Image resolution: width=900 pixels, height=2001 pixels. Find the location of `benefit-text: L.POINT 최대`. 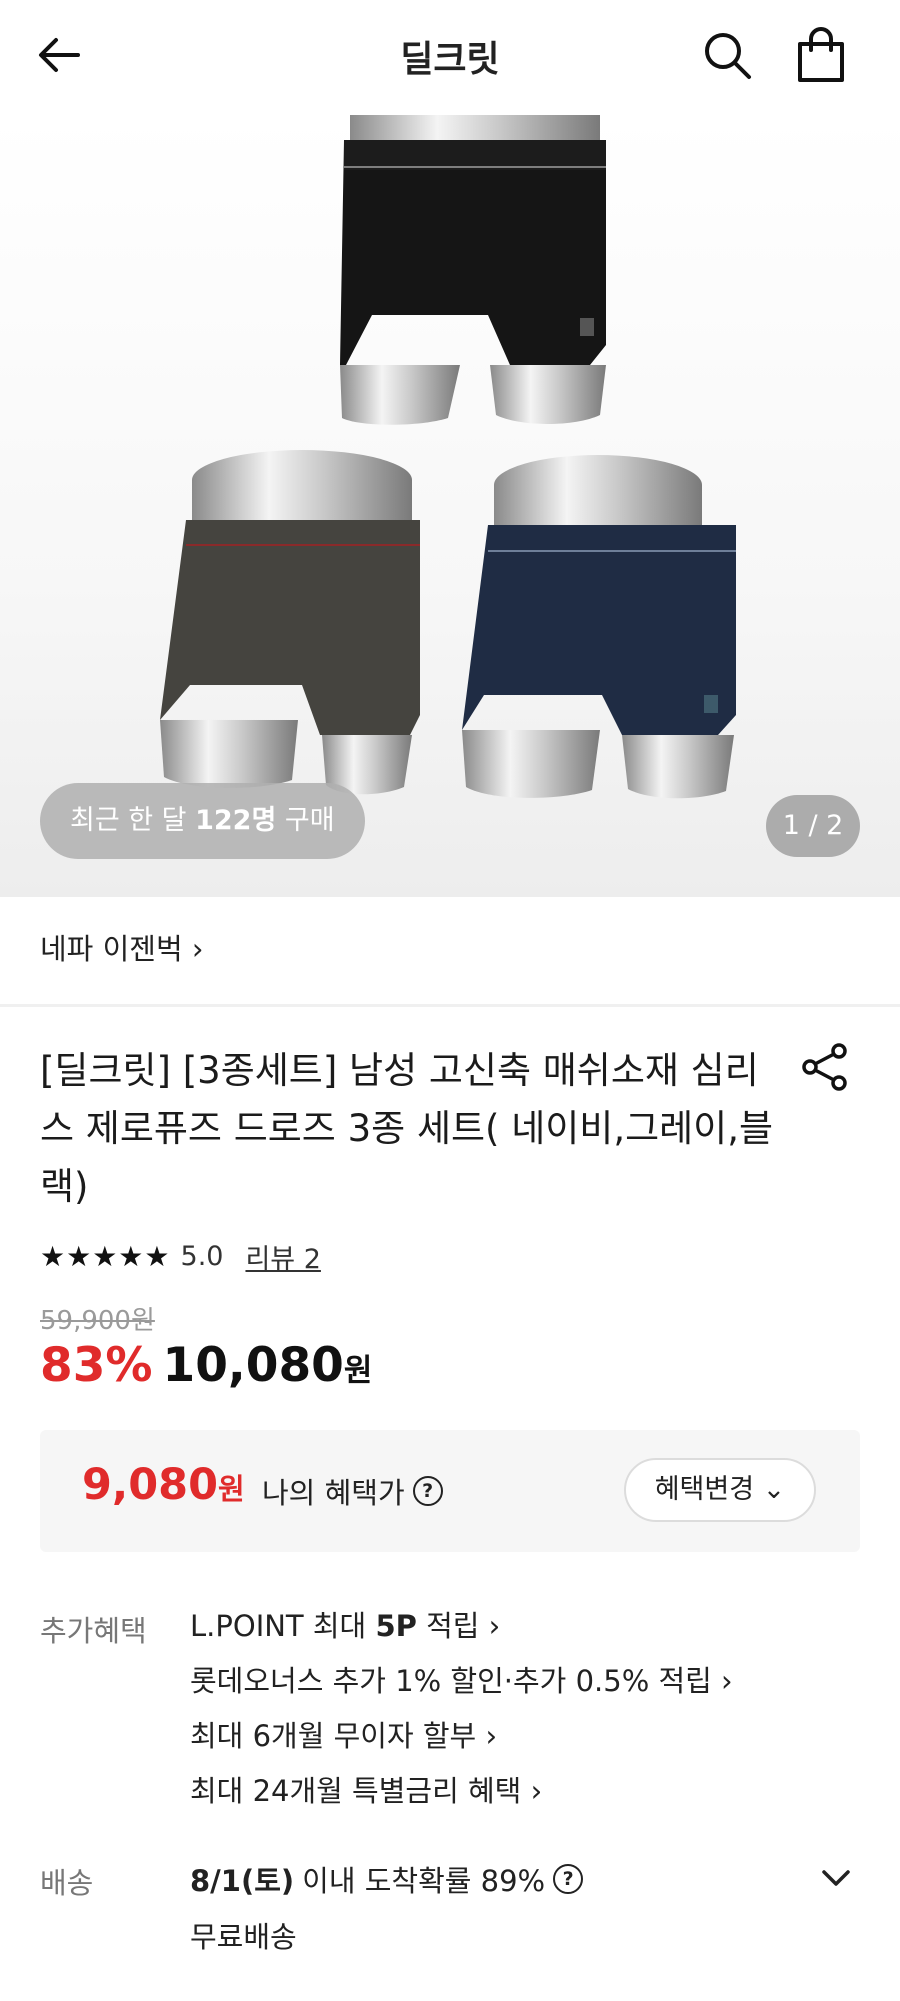

benefit-text: L.POINT 최대 is located at coordinates (283, 1626).